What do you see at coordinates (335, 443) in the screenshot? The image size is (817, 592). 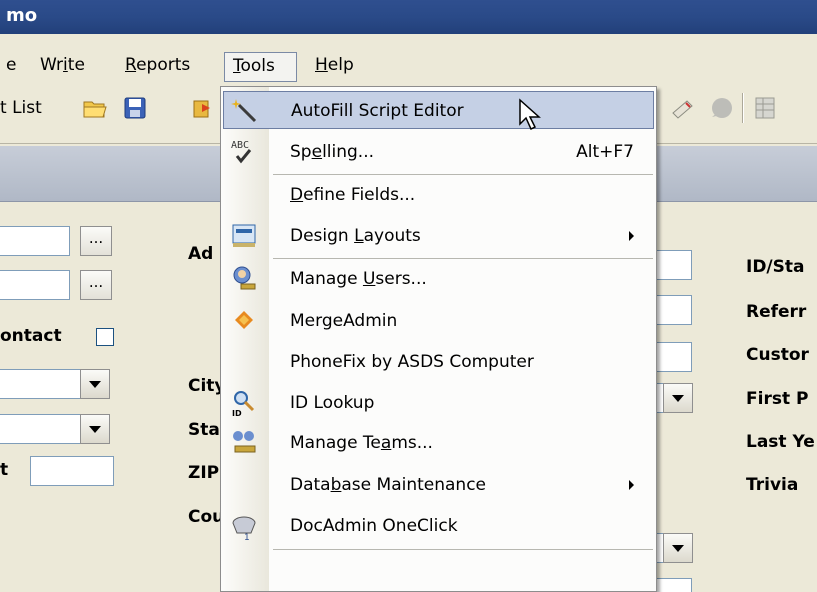 I see `menu-item-label-part: Manage Te` at bounding box center [335, 443].